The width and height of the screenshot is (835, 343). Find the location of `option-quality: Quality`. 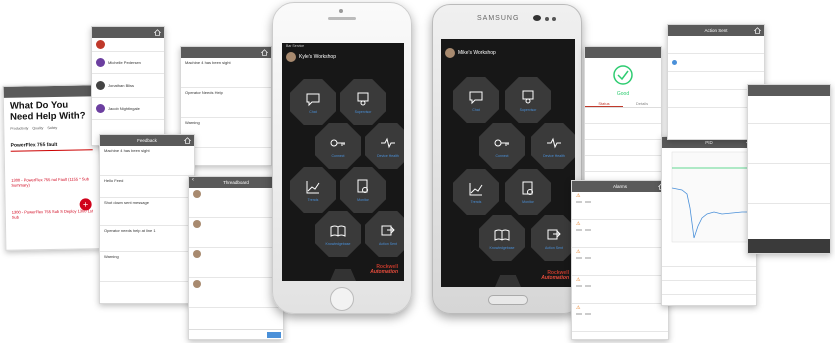

option-quality: Quality is located at coordinates (37, 128).